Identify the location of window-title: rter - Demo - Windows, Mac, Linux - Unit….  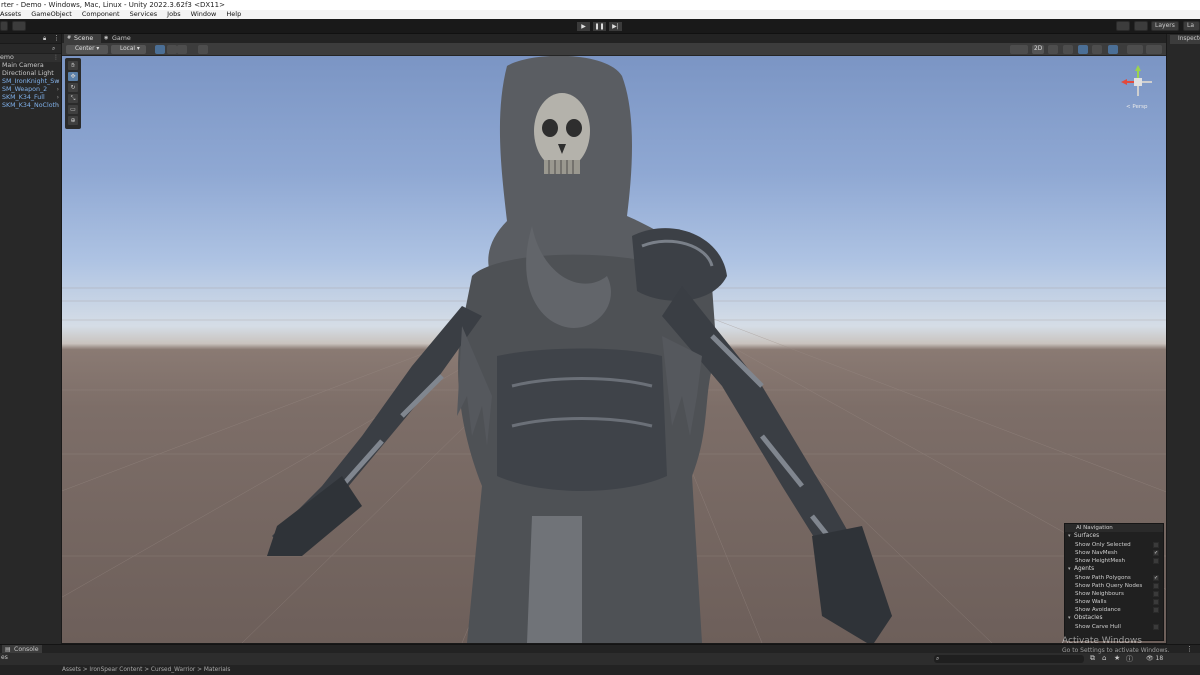
(600, 5).